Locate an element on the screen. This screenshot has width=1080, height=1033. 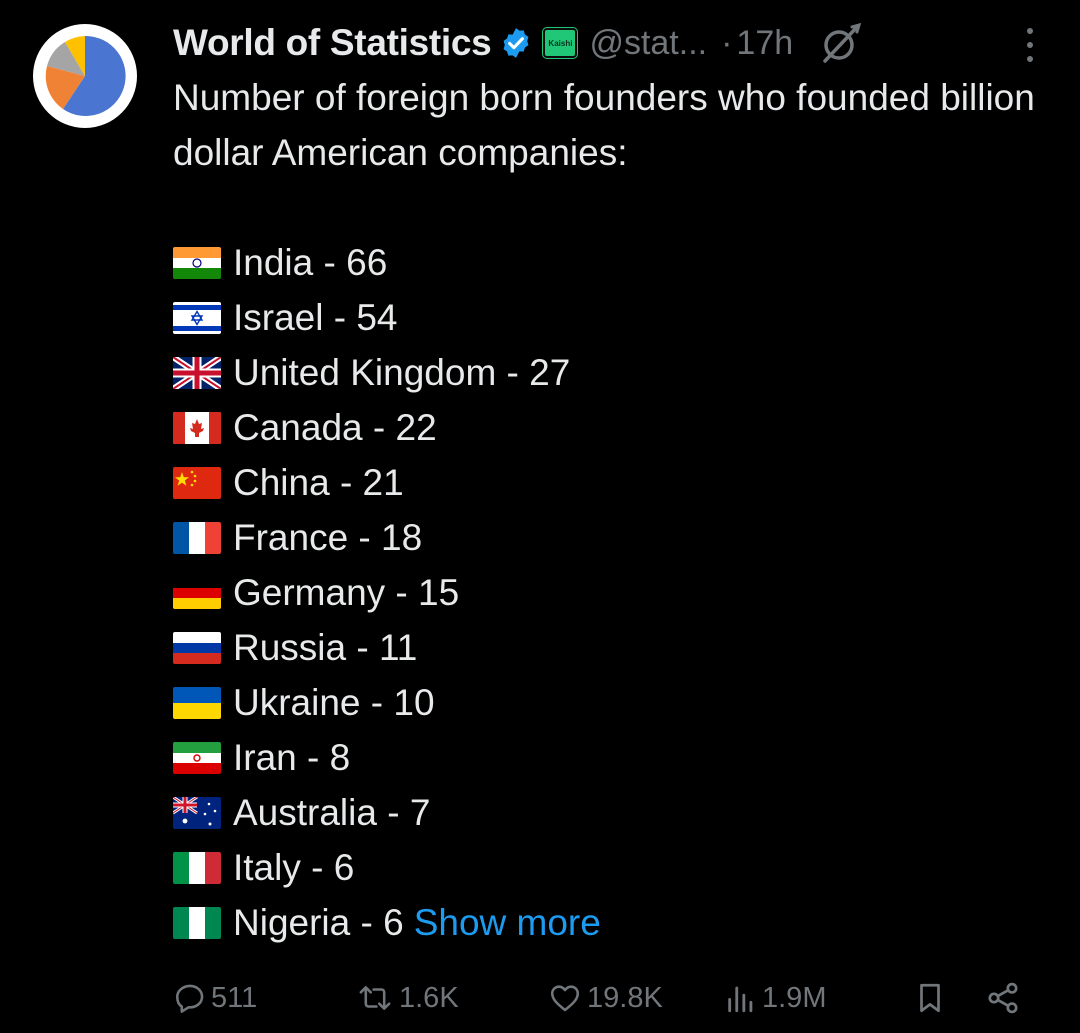
verified-badge-icon is located at coordinates (516, 43).